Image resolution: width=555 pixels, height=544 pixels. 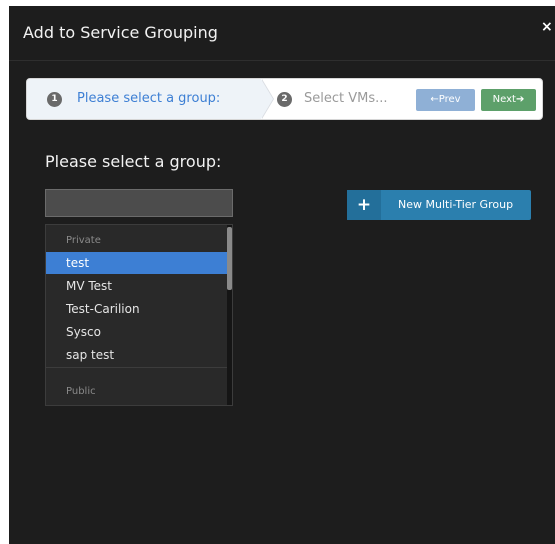 I want to click on step-separator-arrow, so click(x=267, y=99).